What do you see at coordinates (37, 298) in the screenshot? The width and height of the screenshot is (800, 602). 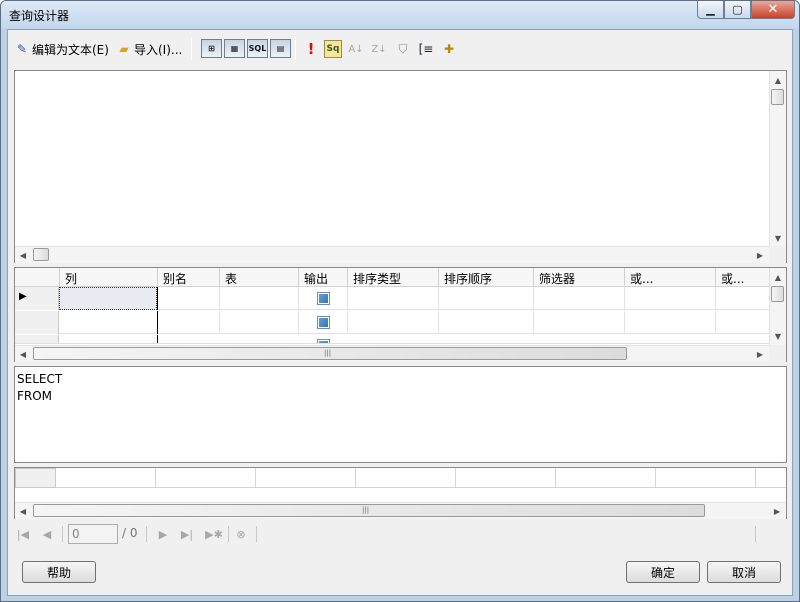 I see `row-selector: ▶` at bounding box center [37, 298].